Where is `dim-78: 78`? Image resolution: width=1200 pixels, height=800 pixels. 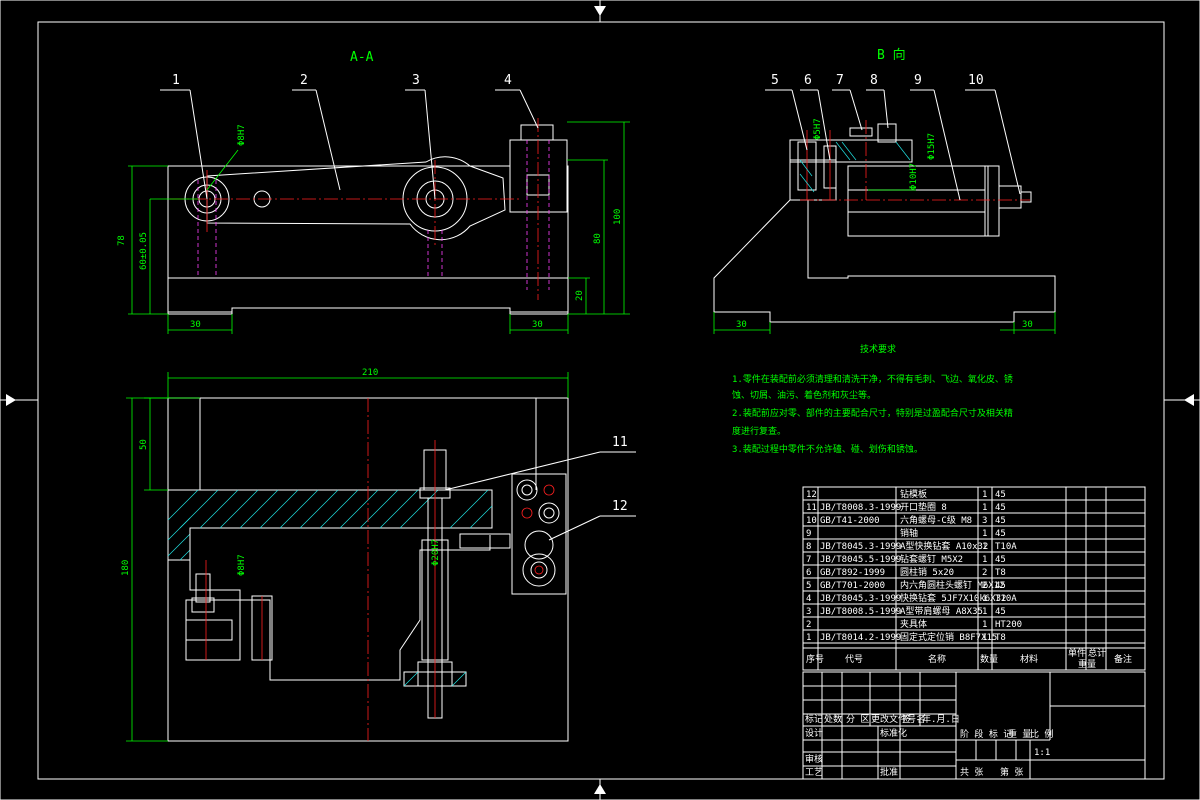 dim-78: 78 is located at coordinates (122, 240).